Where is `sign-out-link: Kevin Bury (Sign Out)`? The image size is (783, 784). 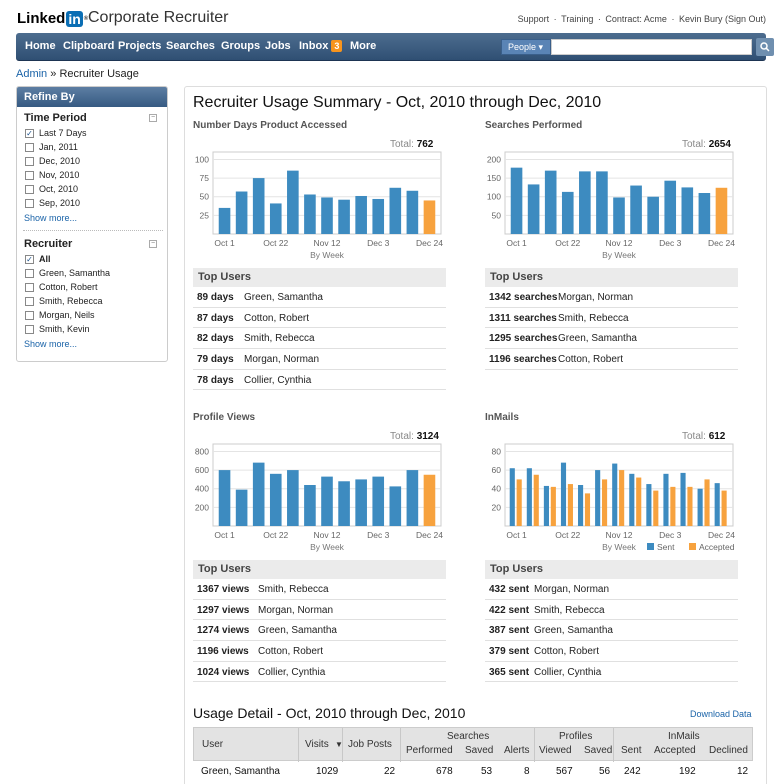
sign-out-link: Kevin Bury (Sign Out) is located at coordinates (722, 19).